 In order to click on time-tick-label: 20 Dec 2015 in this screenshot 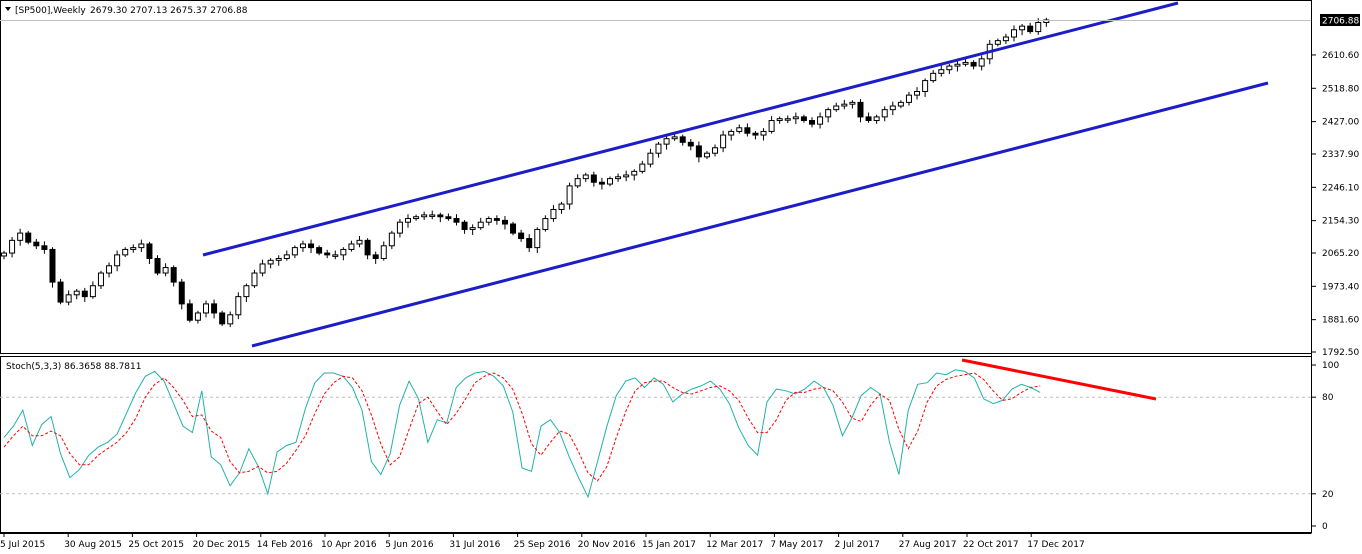, I will do `click(222, 545)`.